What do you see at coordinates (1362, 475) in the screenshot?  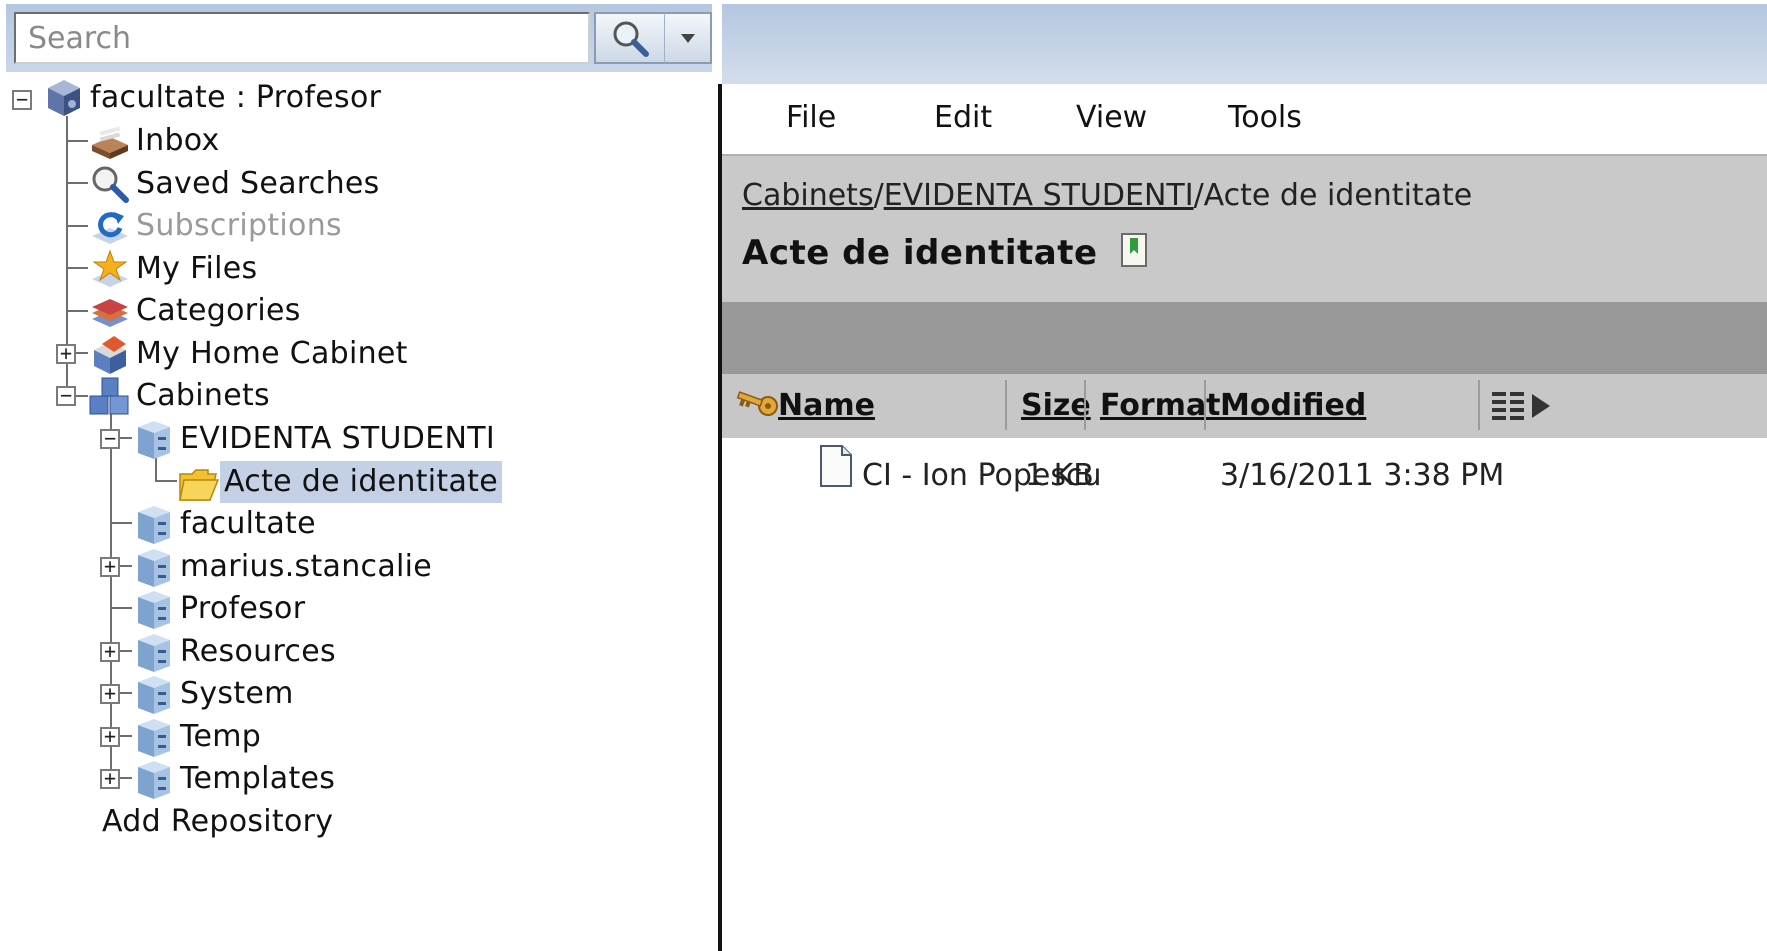 I see `file-modified: 3/16/2011 3:38 PM` at bounding box center [1362, 475].